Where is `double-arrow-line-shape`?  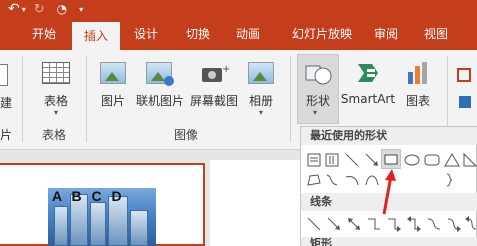
double-arrow-line-shape is located at coordinates (354, 224).